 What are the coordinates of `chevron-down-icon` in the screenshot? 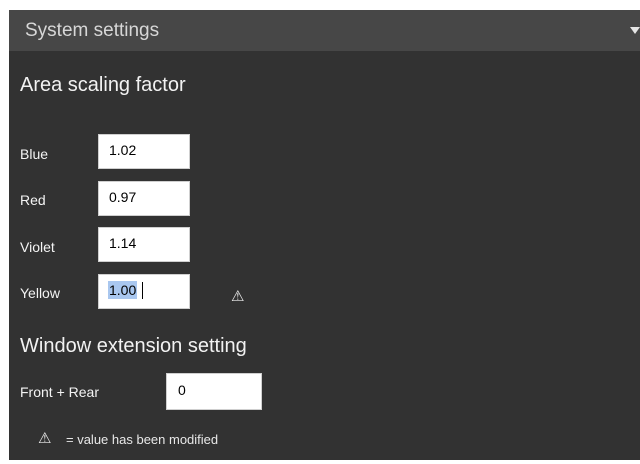 It's located at (635, 30).